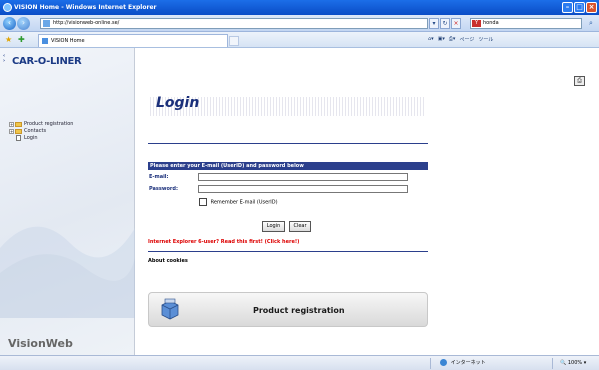 The image size is (599, 370). Describe the element at coordinates (431, 39) in the screenshot. I see `home-icon: ⌂▾` at that location.